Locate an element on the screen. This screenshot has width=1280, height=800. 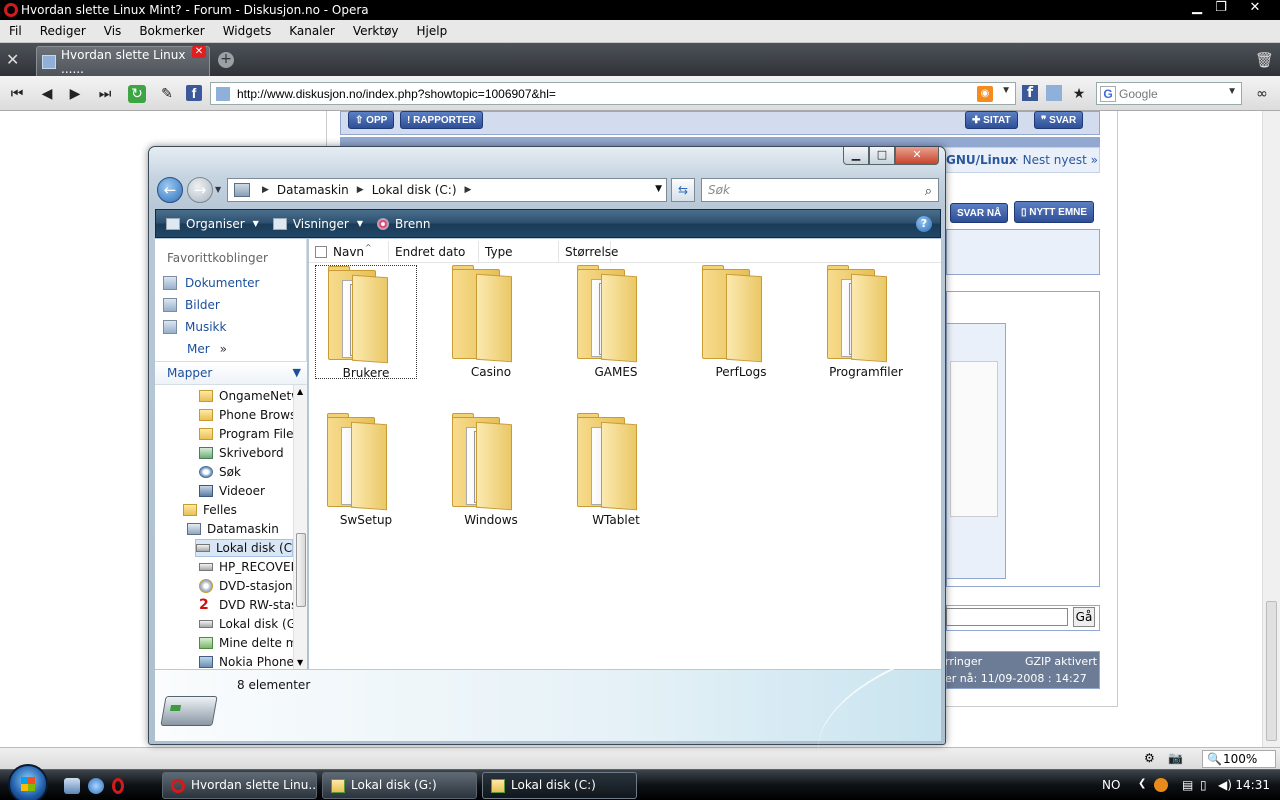
select-all-checkbox is located at coordinates (321, 252).